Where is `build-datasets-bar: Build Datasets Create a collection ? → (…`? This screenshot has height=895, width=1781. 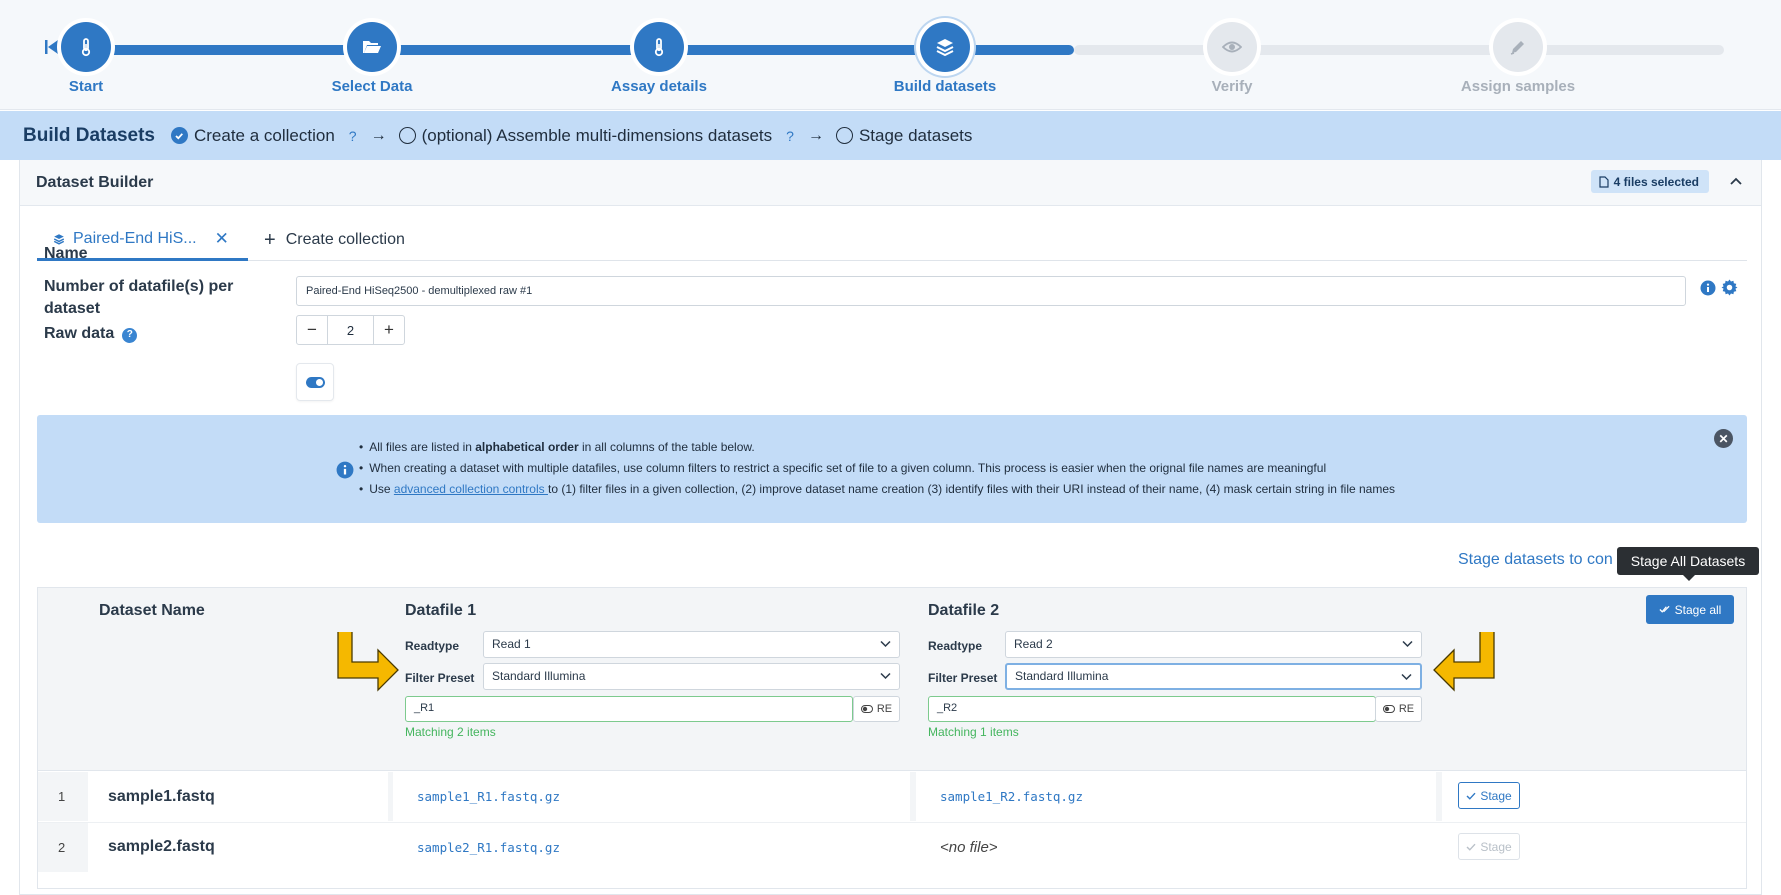
build-datasets-bar: Build Datasets Create a collection ? → (… is located at coordinates (890, 135).